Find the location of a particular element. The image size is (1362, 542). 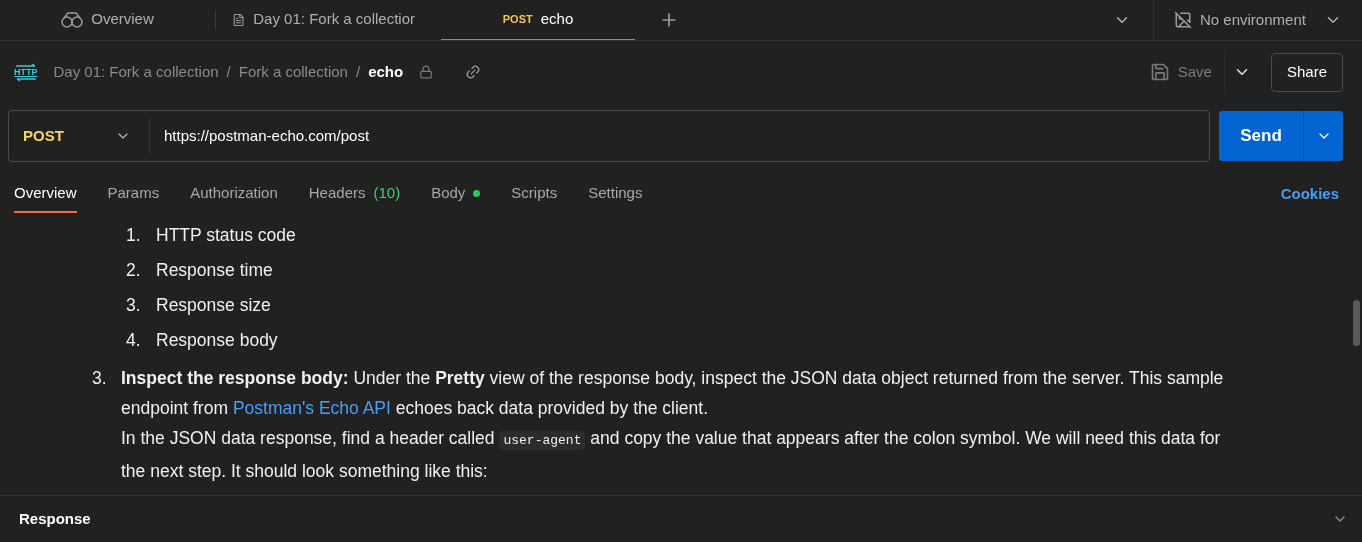

cookies-link: Cookies is located at coordinates (1309, 194).